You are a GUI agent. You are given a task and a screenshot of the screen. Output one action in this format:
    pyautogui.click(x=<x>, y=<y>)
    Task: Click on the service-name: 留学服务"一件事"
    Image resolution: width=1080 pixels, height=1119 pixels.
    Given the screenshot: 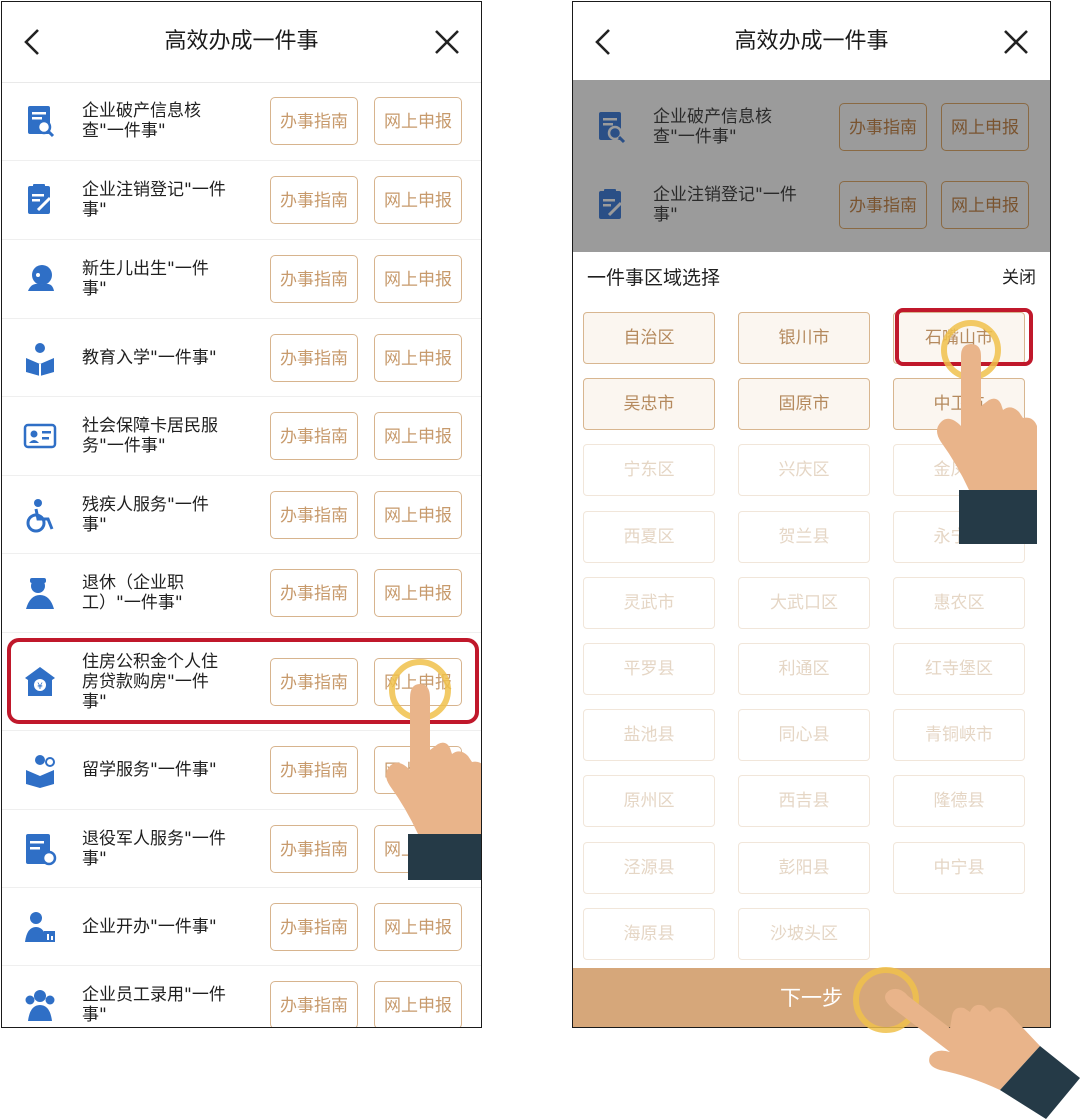 What is the action you would take?
    pyautogui.click(x=149, y=770)
    